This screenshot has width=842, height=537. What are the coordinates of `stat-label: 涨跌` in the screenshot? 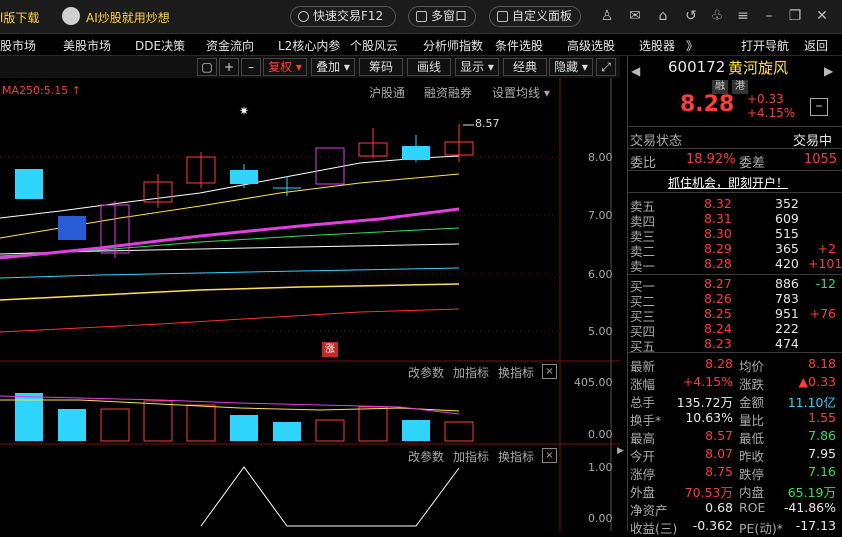 It's located at (752, 384).